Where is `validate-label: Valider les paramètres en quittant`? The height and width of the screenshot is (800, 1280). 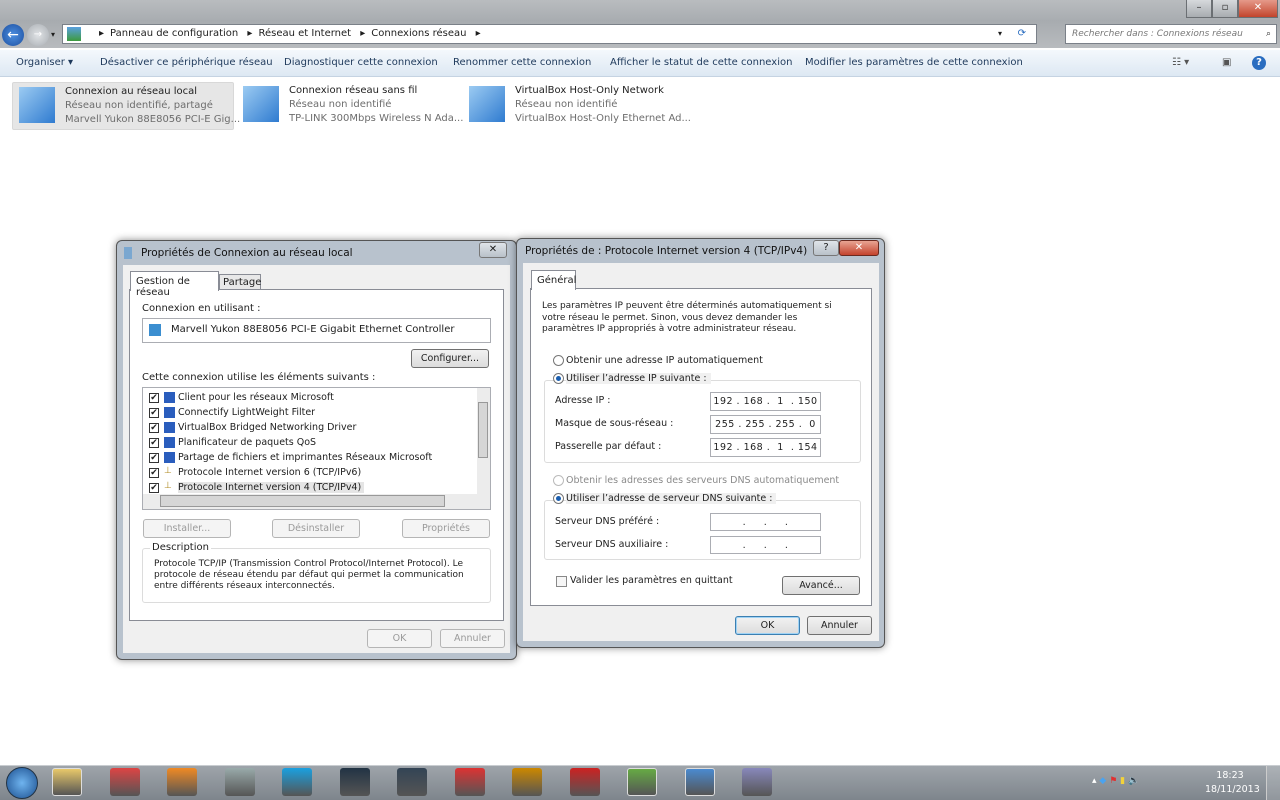
validate-label: Valider les paramètres en quittant is located at coordinates (651, 580).